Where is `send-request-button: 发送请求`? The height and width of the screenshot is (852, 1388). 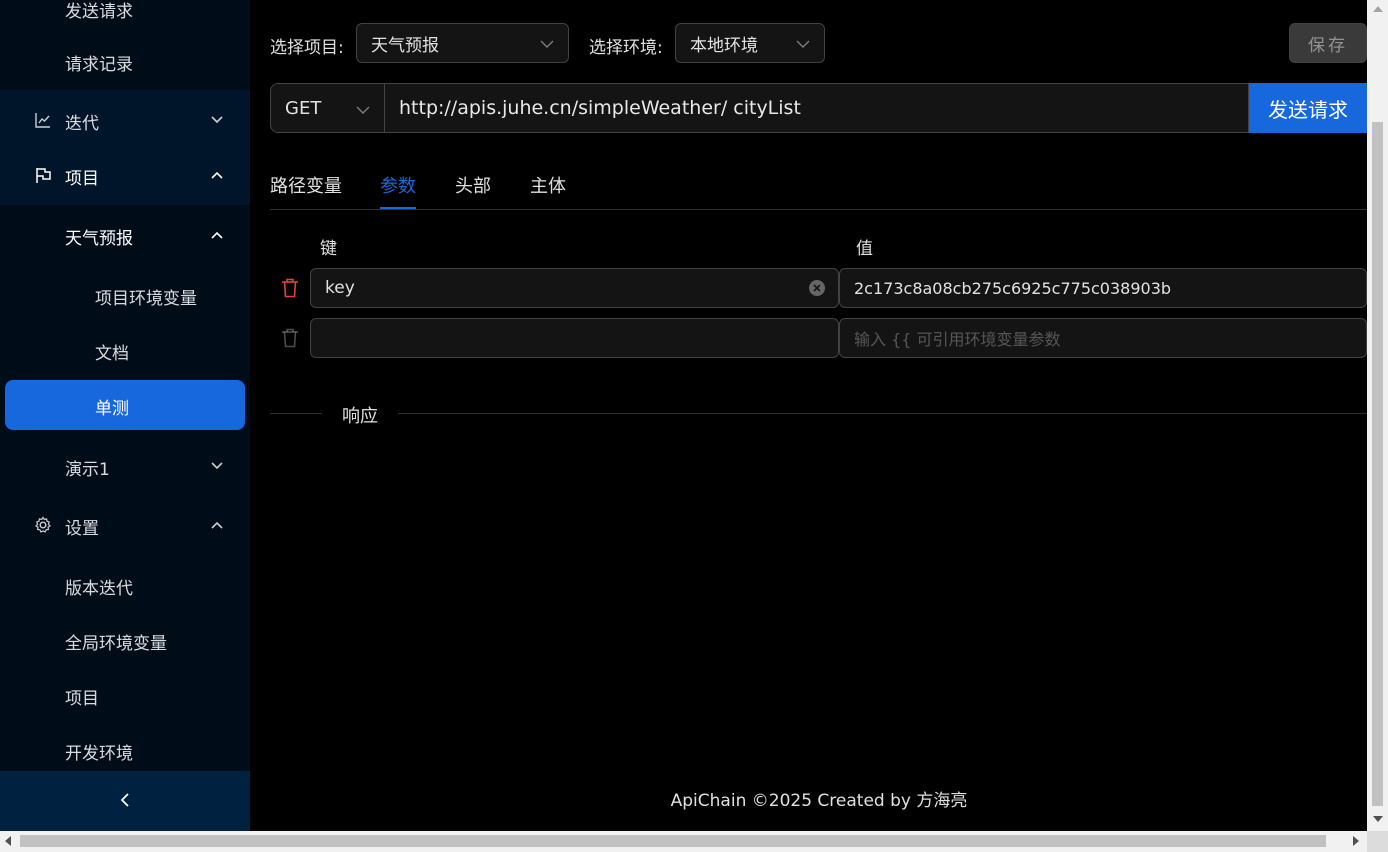 send-request-button: 发送请求 is located at coordinates (1308, 108).